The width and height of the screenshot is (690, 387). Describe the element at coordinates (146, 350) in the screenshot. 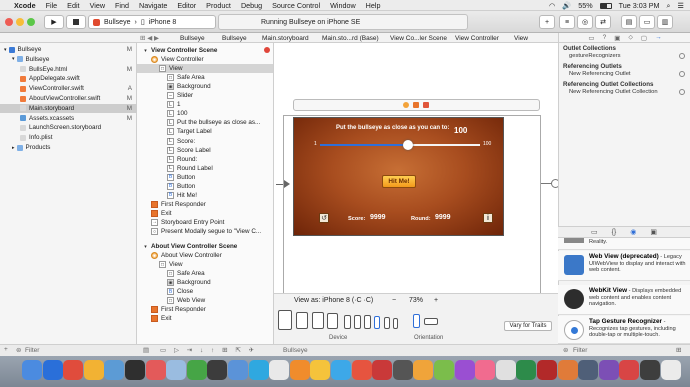

I see `toggle-outline-icon: ▤` at that location.